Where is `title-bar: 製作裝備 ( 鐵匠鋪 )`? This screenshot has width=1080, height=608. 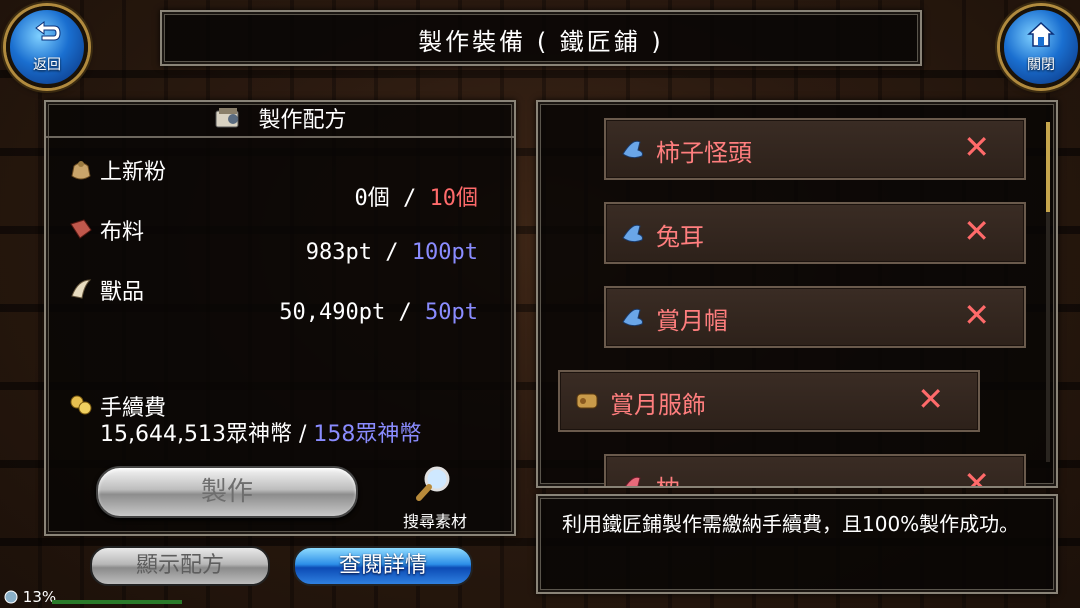
title-bar: 製作裝備 ( 鐵匠鋪 ) is located at coordinates (541, 38).